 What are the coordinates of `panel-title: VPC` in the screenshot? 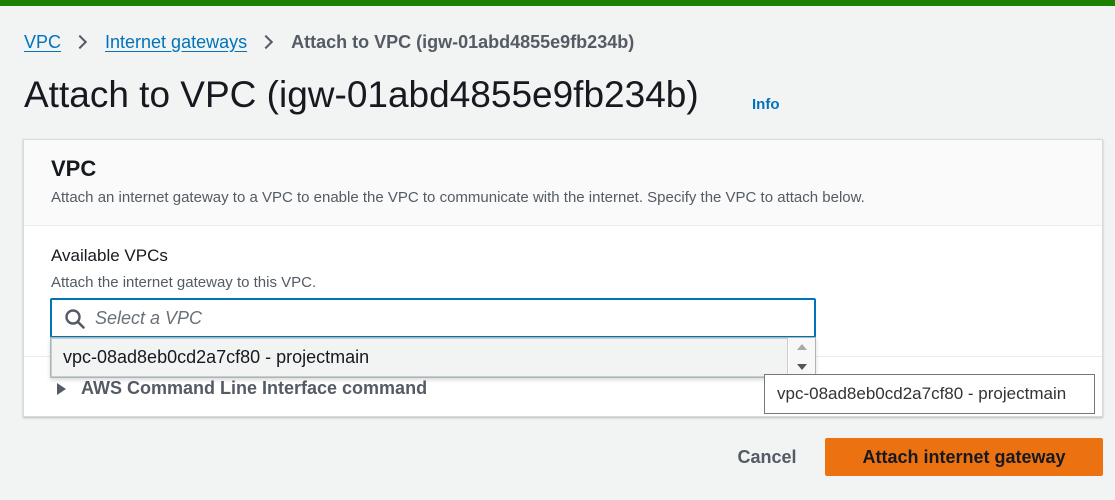 It's located at (74, 168).